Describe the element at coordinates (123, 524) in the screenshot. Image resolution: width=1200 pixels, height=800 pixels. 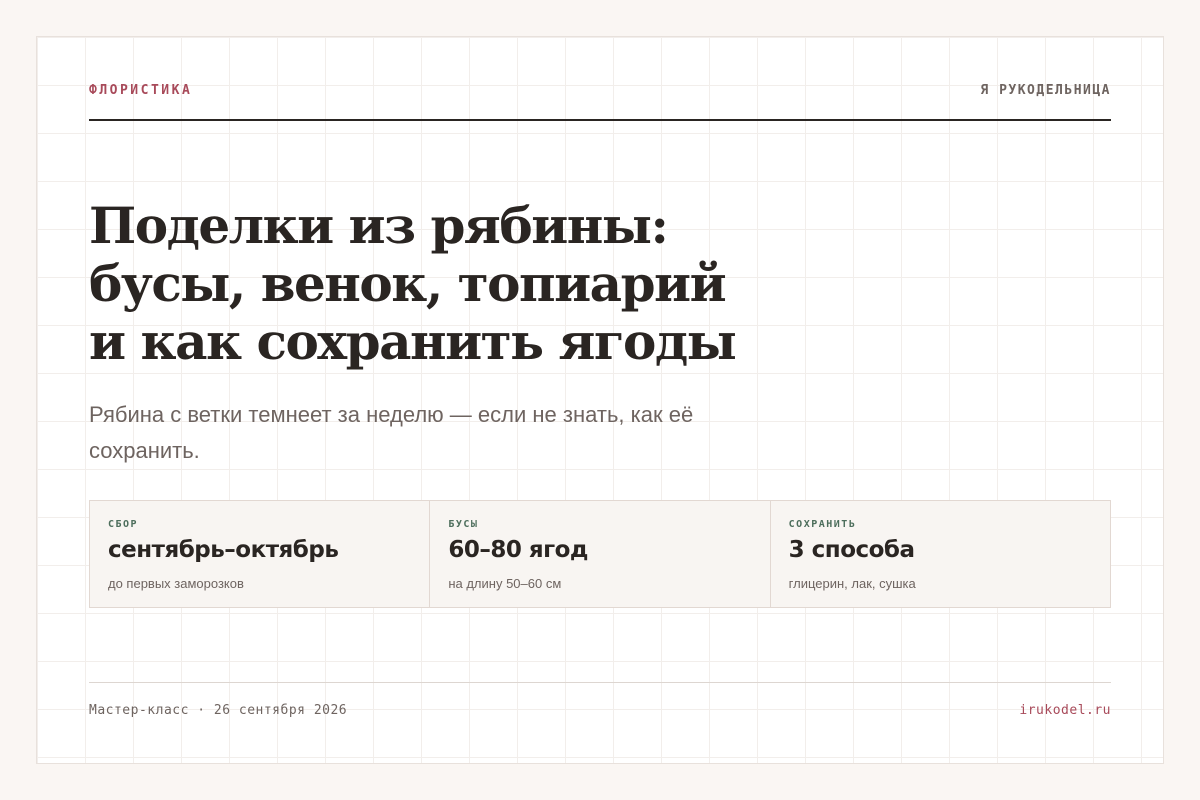
I see `stat-label: СБОР` at that location.